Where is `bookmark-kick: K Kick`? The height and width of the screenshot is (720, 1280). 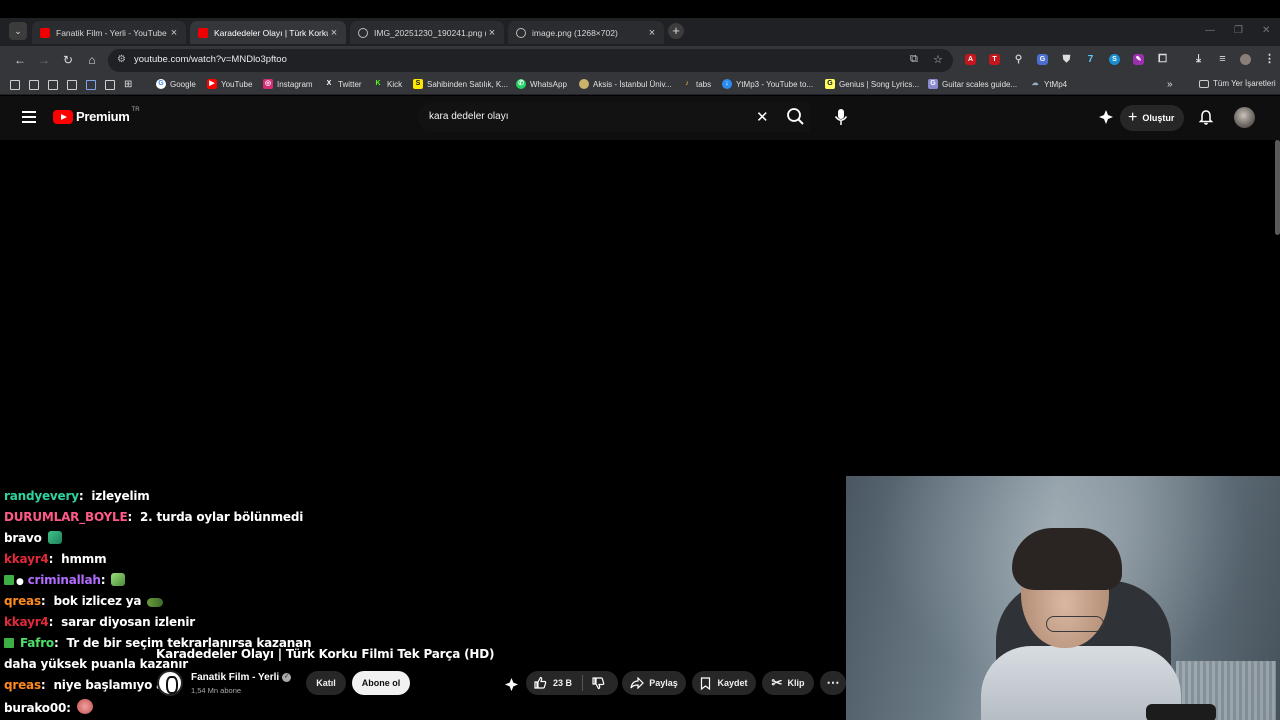
bookmark-kick: K Kick is located at coordinates (387, 84).